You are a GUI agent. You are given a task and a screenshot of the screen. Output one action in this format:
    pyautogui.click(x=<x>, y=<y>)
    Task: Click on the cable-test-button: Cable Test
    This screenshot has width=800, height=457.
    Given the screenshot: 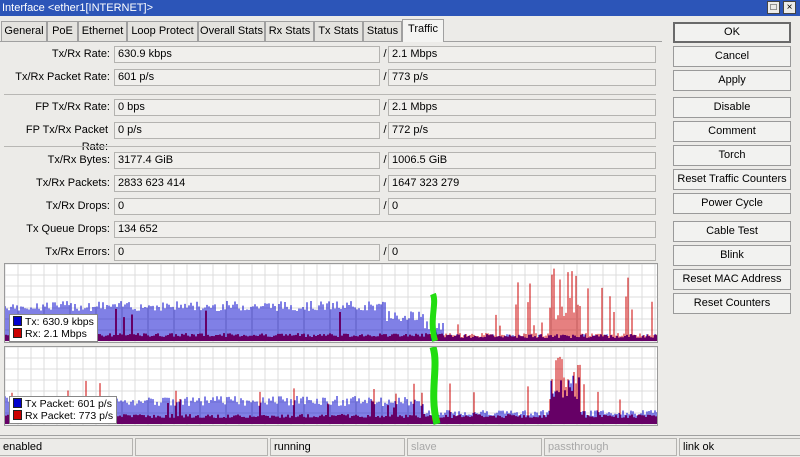 What is the action you would take?
    pyautogui.click(x=732, y=231)
    